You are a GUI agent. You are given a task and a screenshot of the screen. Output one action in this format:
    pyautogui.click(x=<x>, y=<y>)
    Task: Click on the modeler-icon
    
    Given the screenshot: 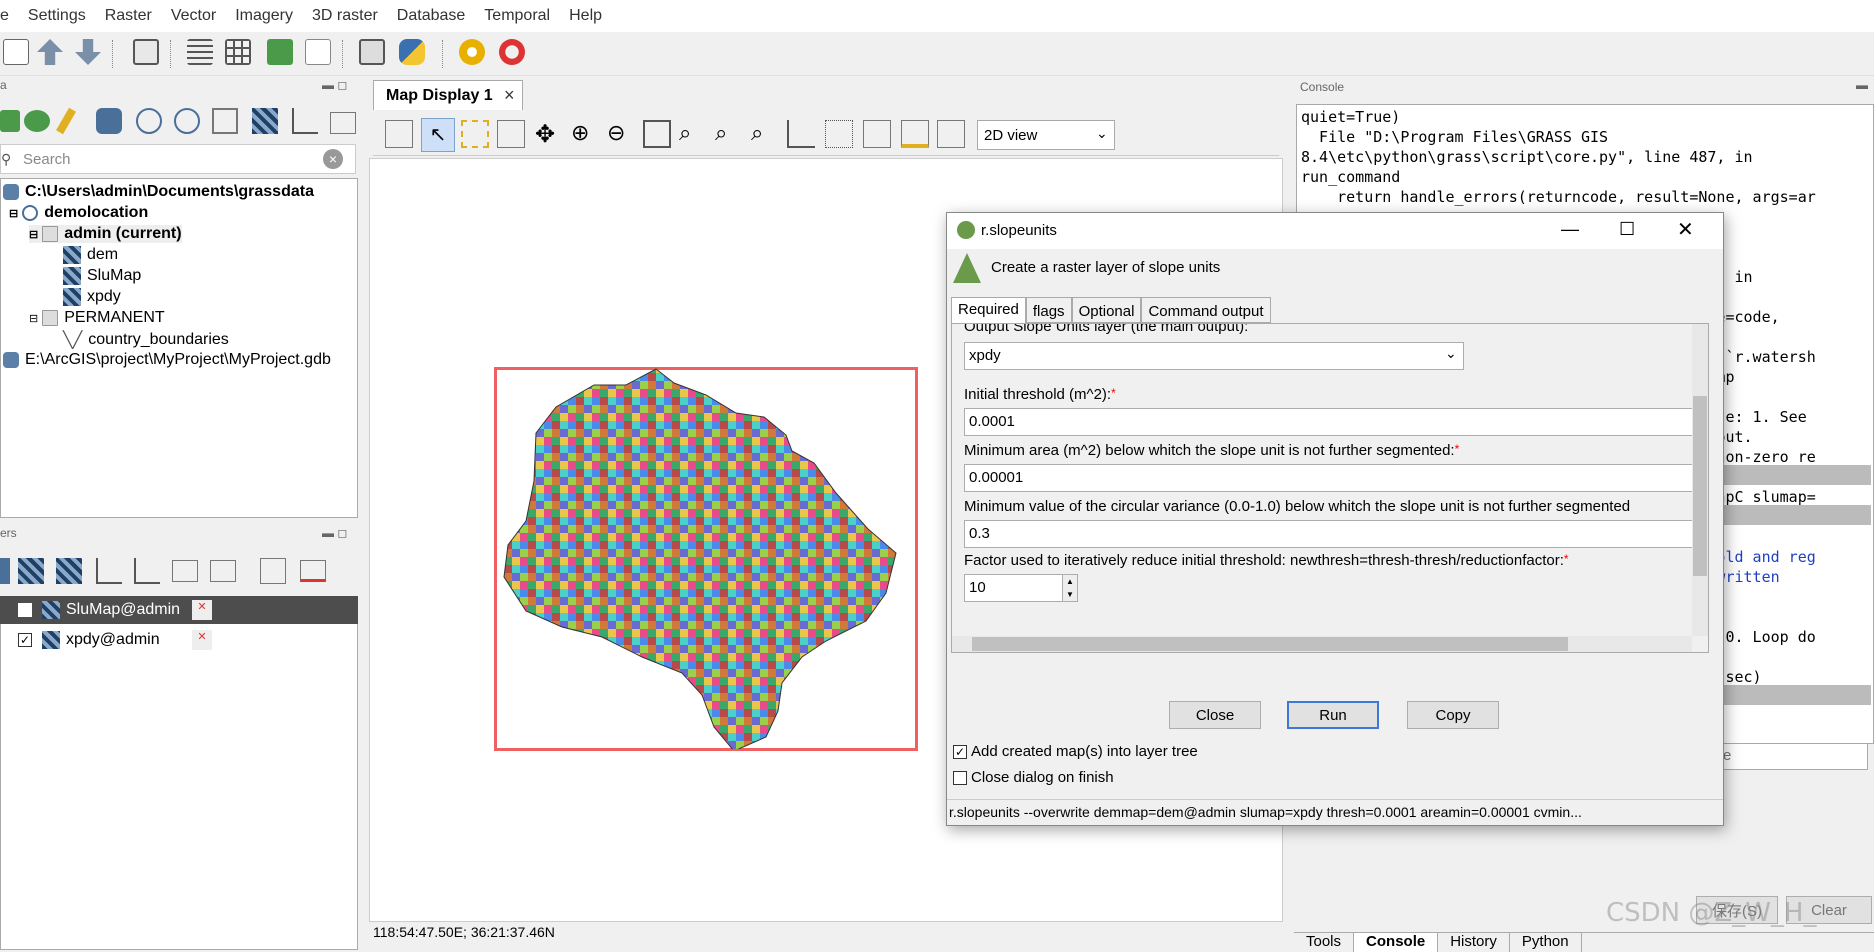 What is the action you would take?
    pyautogui.click(x=280, y=52)
    